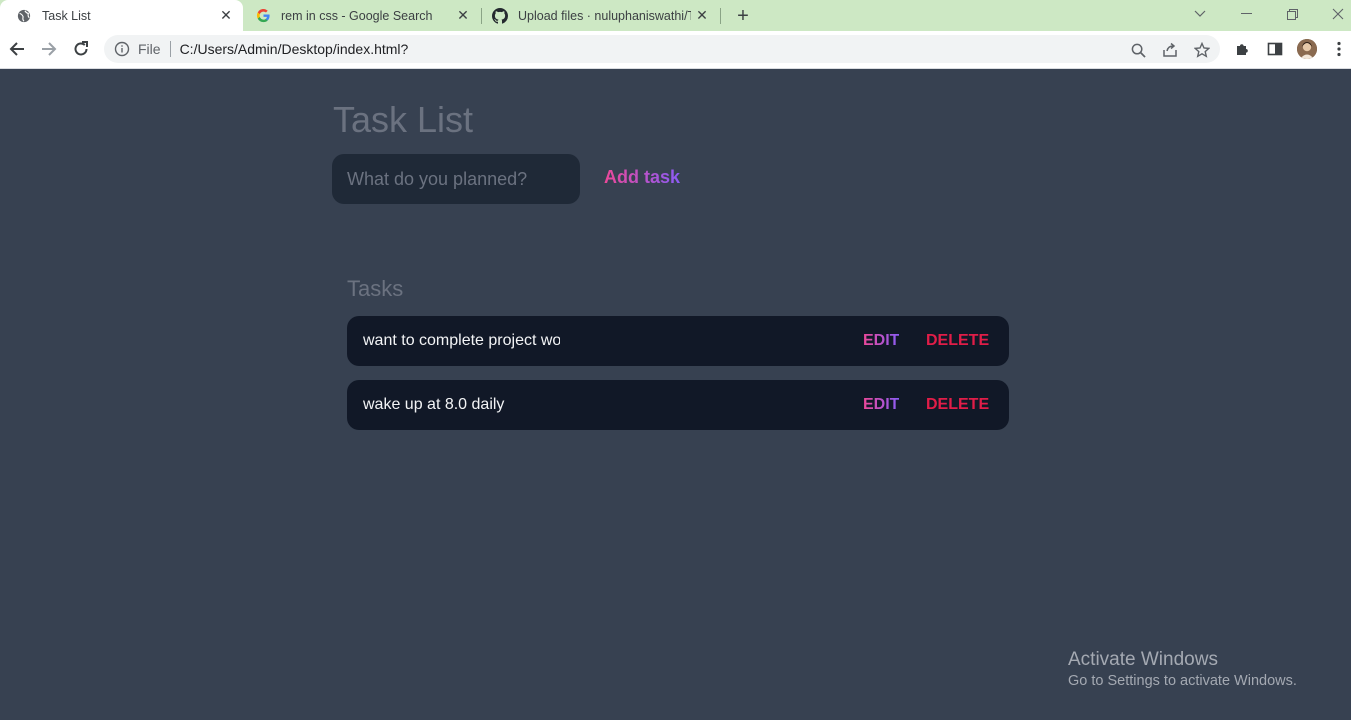 This screenshot has width=1351, height=720. Describe the element at coordinates (461, 340) in the screenshot. I see `task-text: want to complete project work` at that location.